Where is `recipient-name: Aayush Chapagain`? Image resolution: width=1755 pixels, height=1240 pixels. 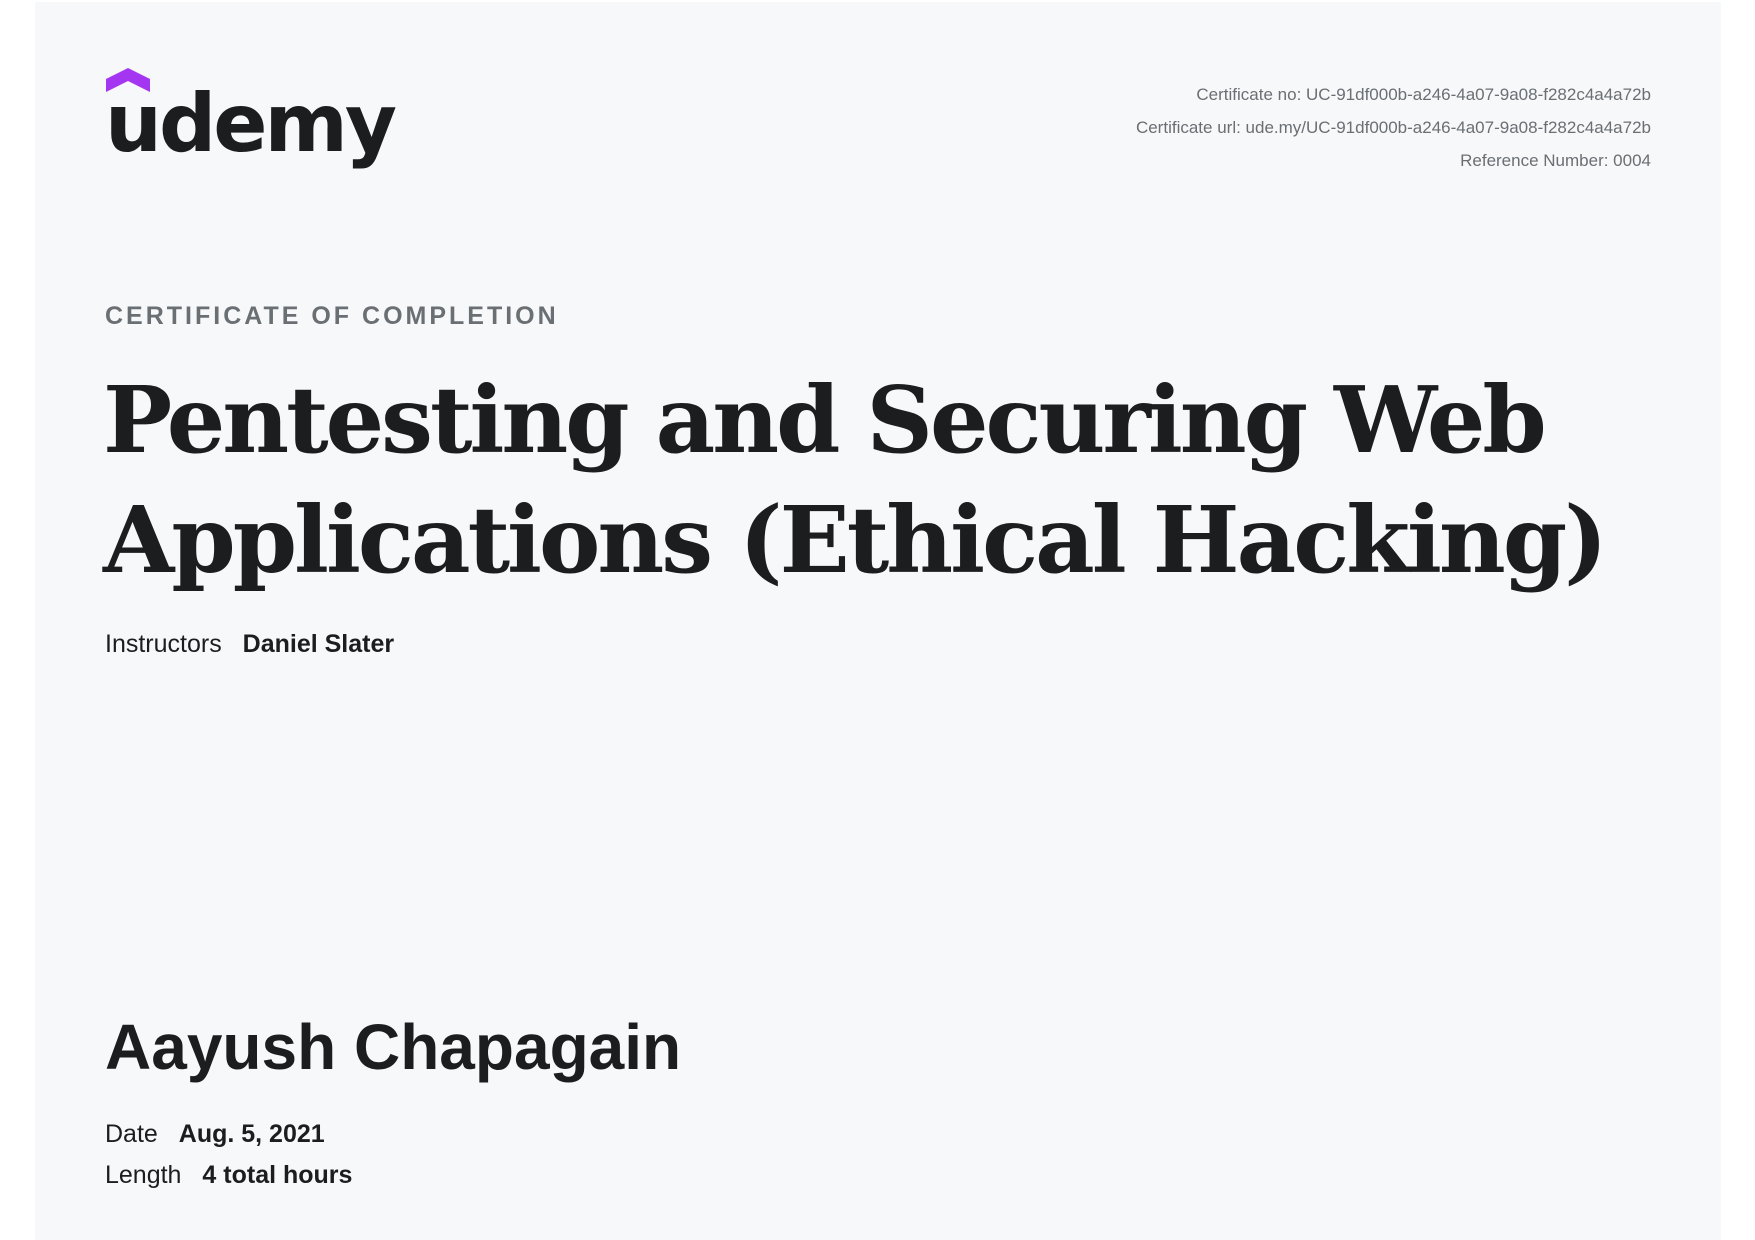
recipient-name: Aayush Chapagain is located at coordinates (393, 1047).